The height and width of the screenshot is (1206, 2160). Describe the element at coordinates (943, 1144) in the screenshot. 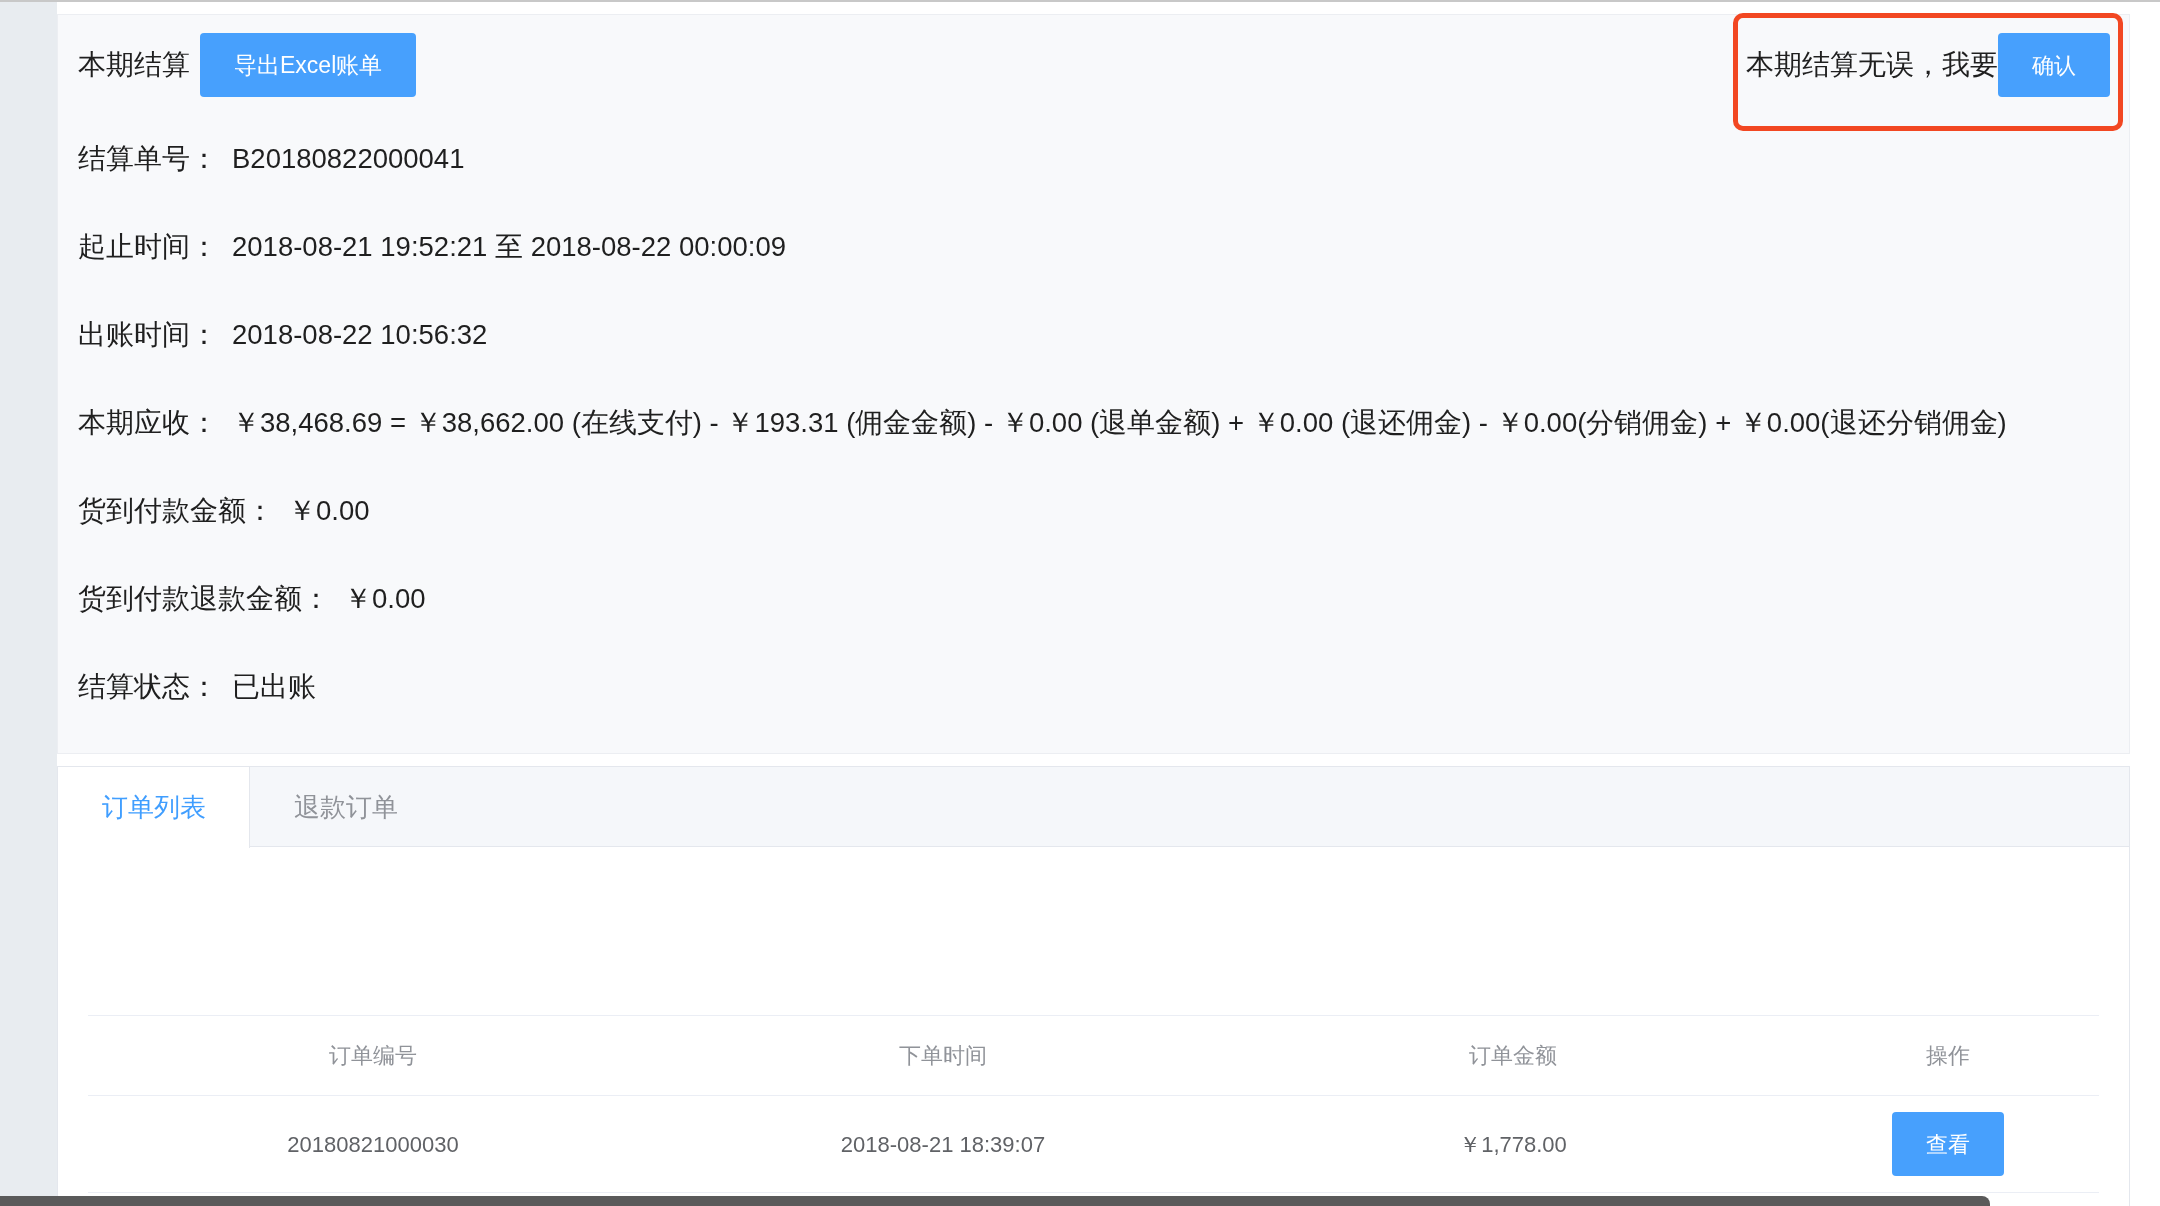

I see `table-cell-text: 2018-08-21 18:39:07` at that location.